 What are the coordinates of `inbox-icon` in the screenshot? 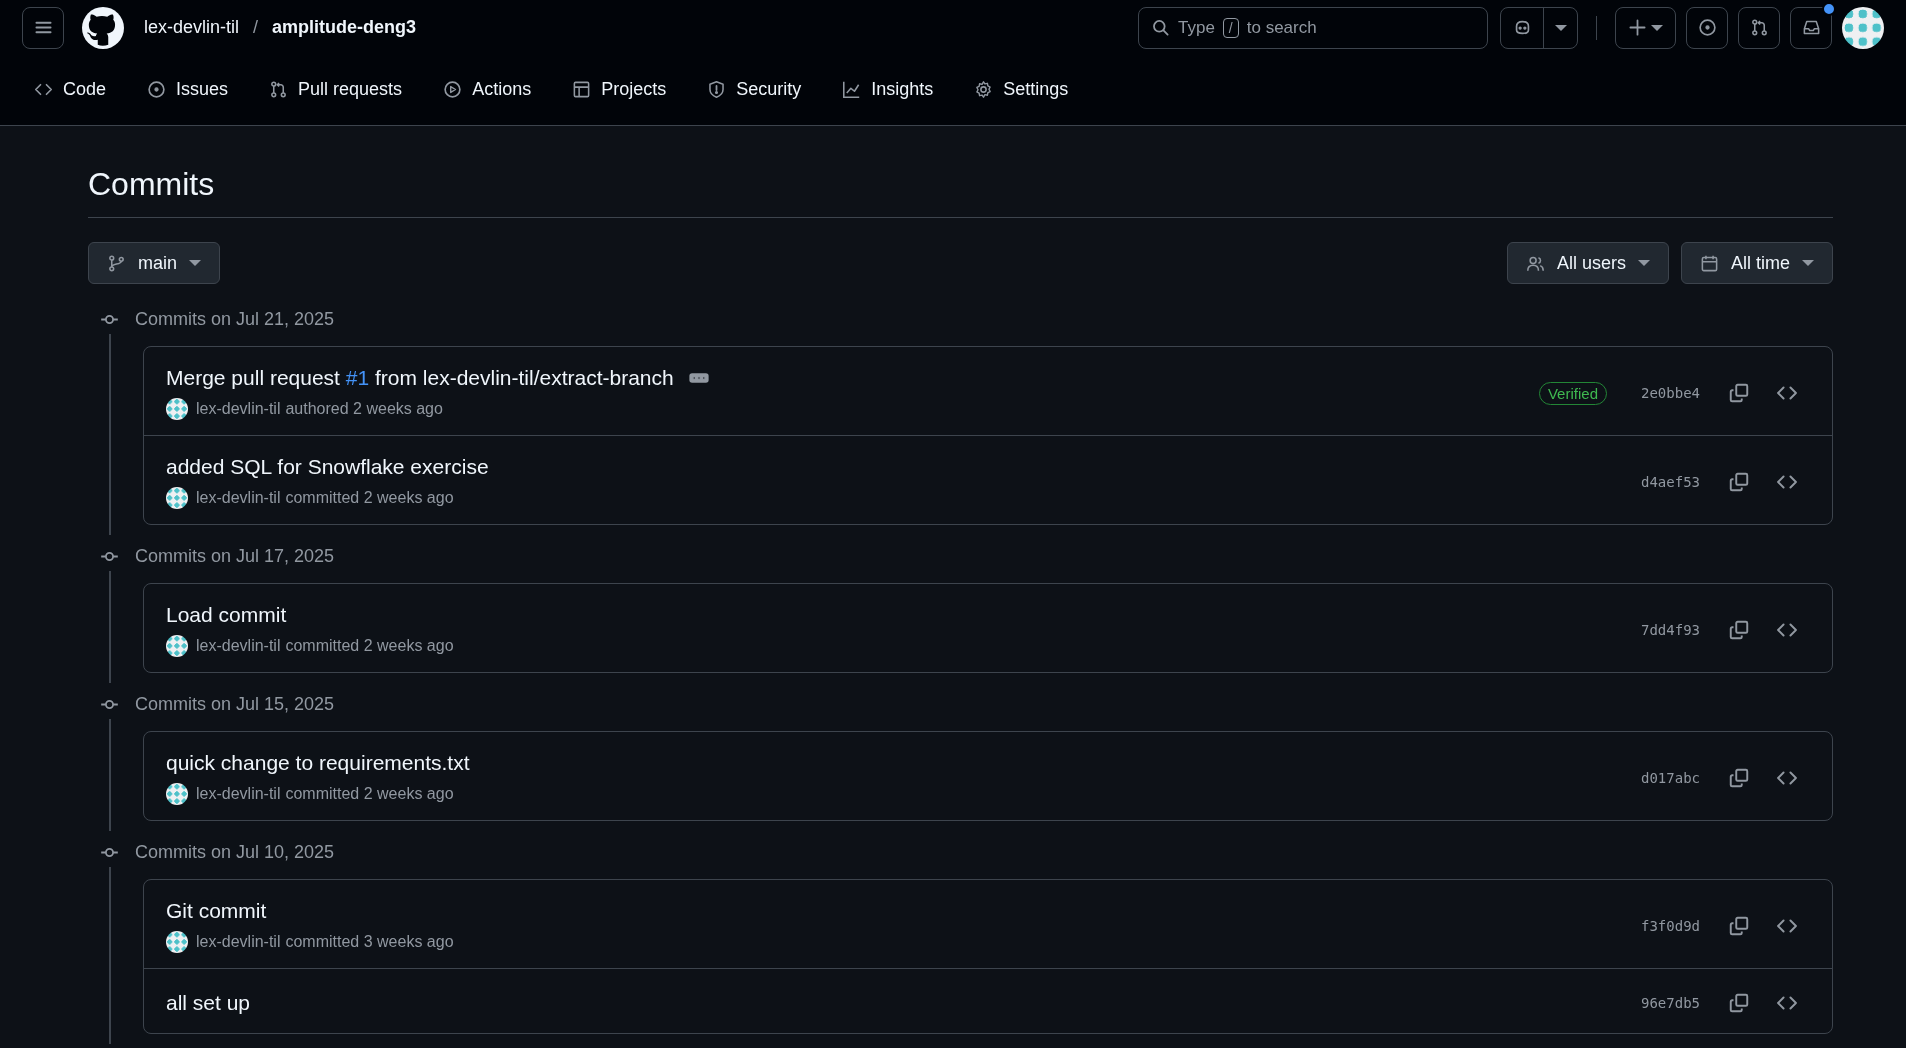 It's located at (1811, 27).